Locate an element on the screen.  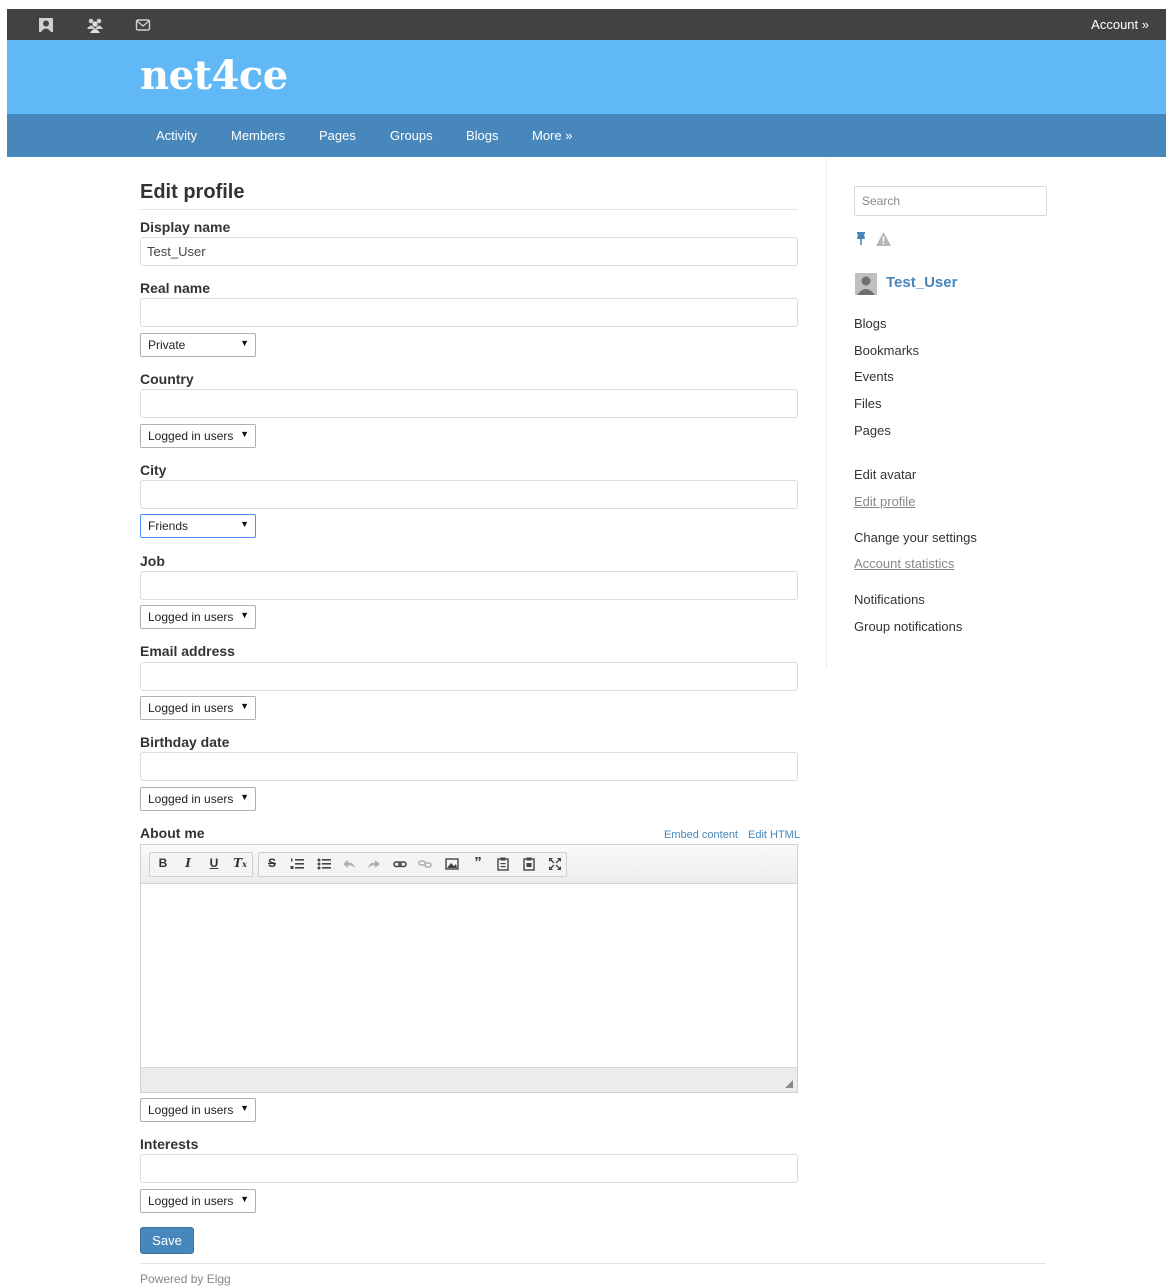
image-icon is located at coordinates (452, 865).